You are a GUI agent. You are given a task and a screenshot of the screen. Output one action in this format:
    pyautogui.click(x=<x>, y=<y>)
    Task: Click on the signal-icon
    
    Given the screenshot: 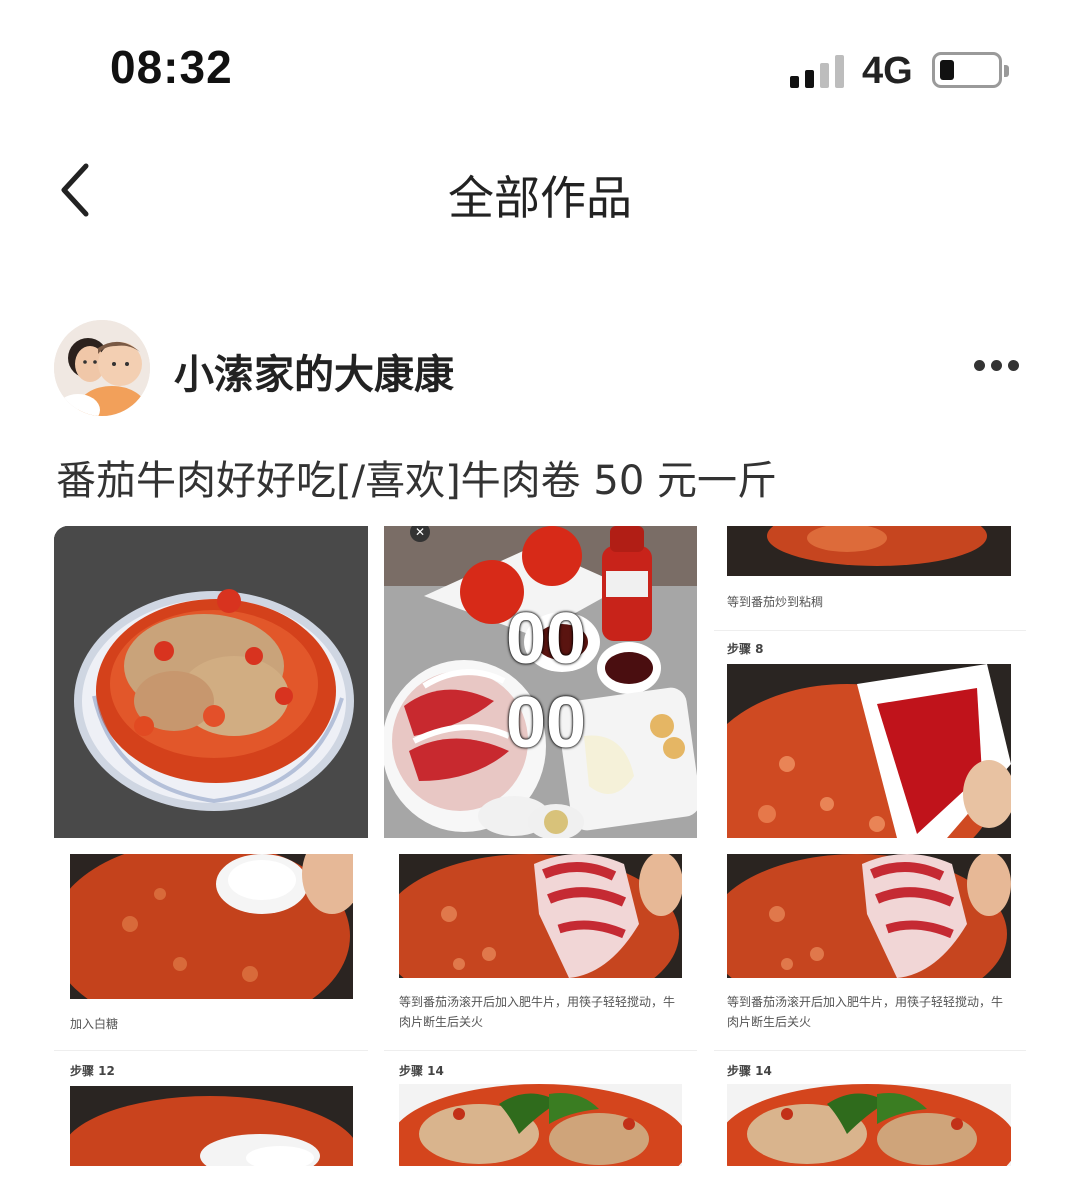 What is the action you would take?
    pyautogui.click(x=818, y=71)
    